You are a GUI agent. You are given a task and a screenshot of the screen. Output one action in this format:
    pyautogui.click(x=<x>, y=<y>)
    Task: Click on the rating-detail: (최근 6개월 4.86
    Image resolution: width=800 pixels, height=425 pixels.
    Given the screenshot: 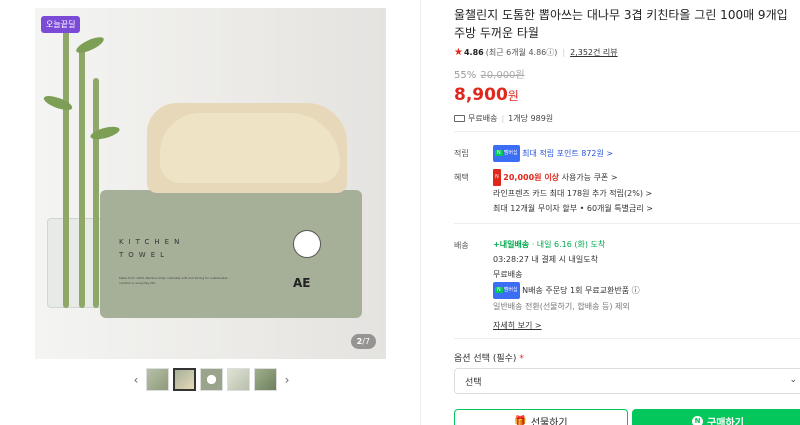 What is the action you would take?
    pyautogui.click(x=516, y=52)
    